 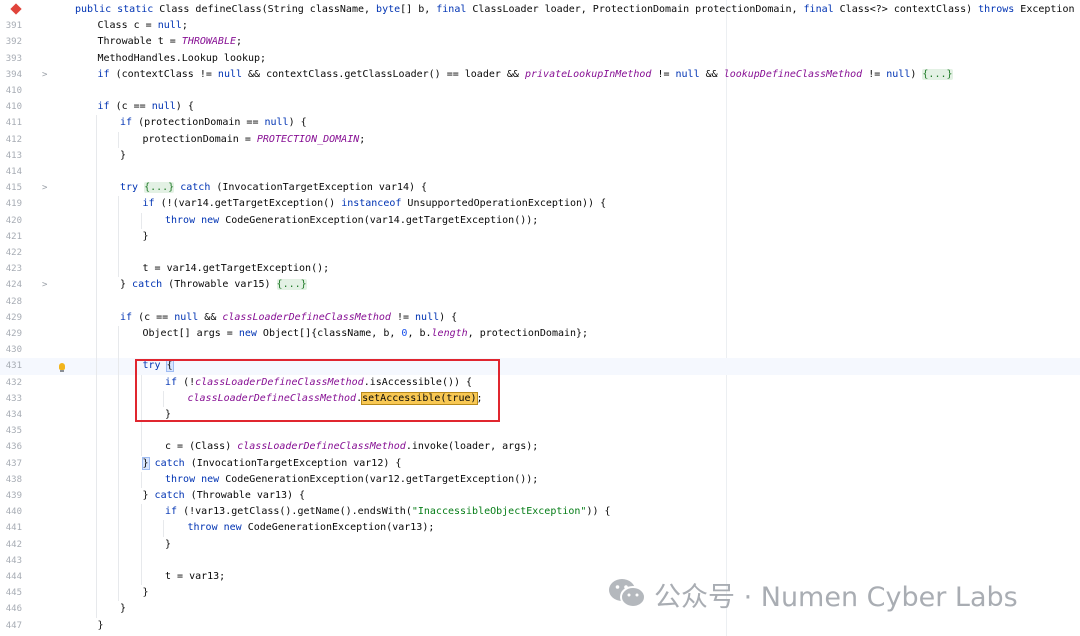 What do you see at coordinates (540, 561) in the screenshot?
I see `code-line: 443` at bounding box center [540, 561].